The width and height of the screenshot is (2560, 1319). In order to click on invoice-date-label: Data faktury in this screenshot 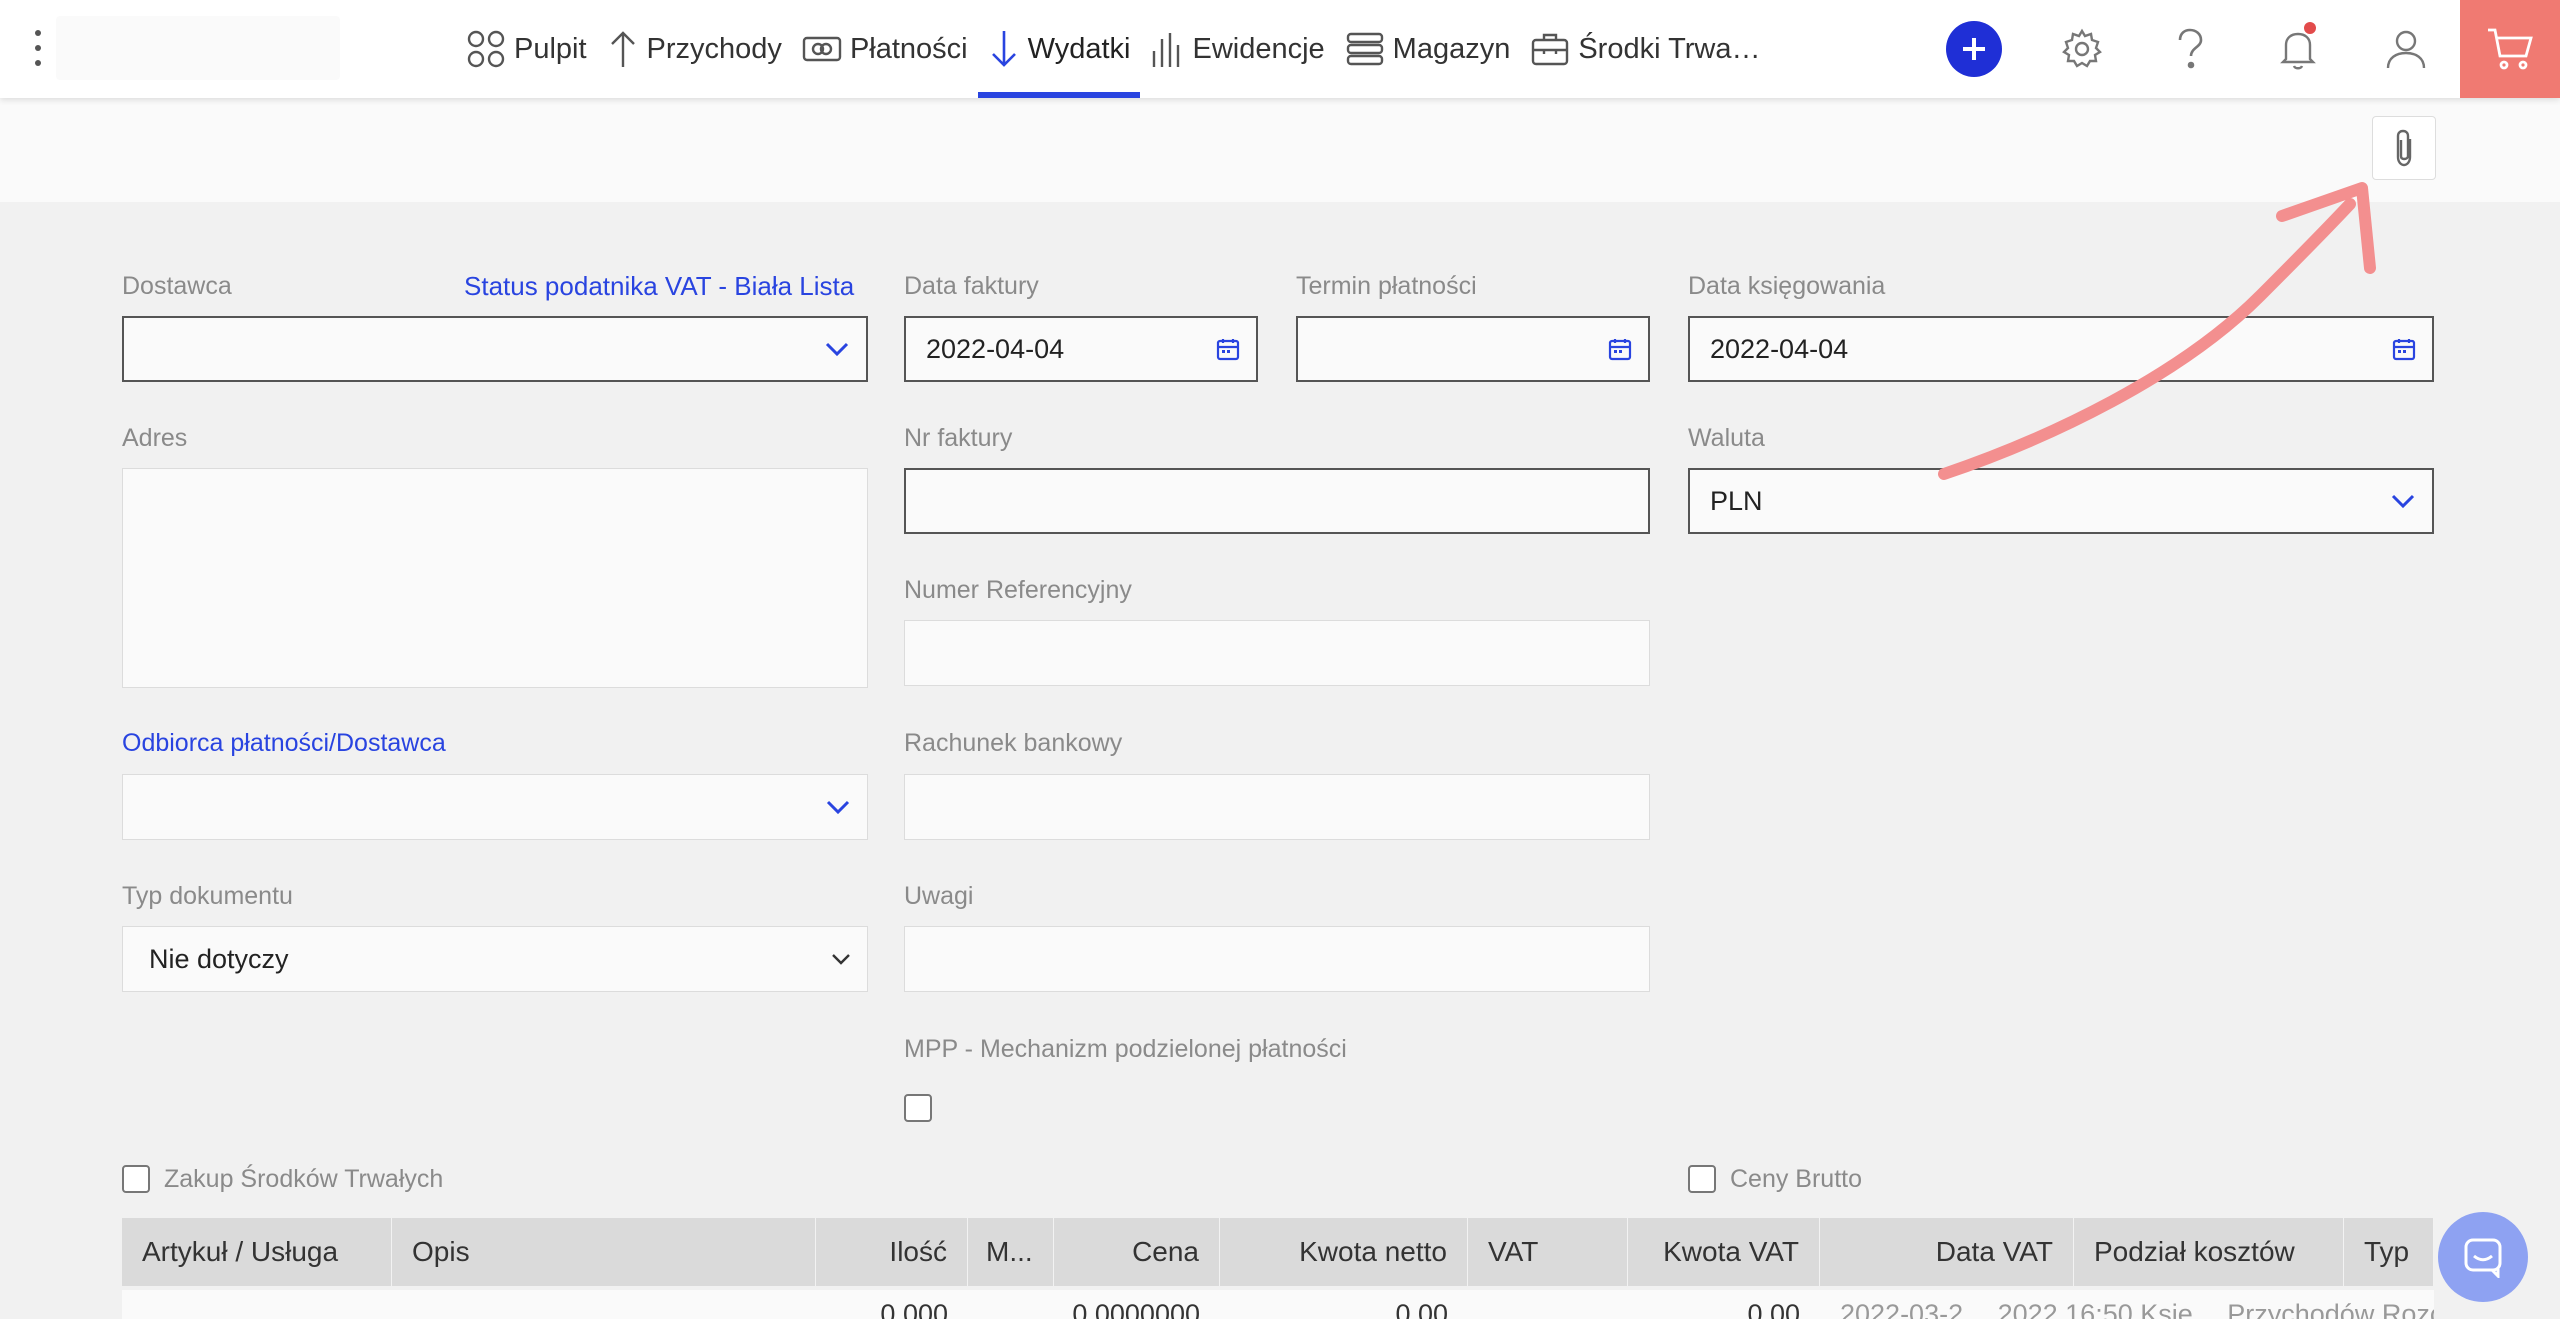, I will do `click(971, 286)`.